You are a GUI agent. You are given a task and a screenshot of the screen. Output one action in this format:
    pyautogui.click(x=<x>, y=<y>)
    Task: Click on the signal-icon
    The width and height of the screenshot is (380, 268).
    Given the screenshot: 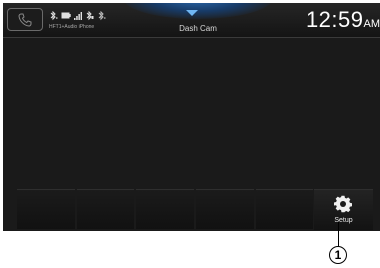 What is the action you would take?
    pyautogui.click(x=78, y=15)
    